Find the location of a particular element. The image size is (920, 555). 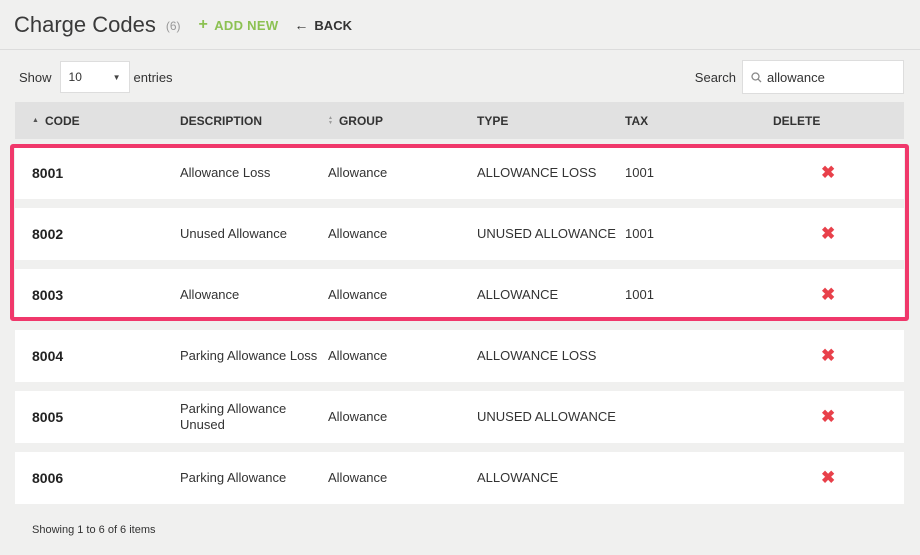

column-header-label: TYPE is located at coordinates (493, 120).